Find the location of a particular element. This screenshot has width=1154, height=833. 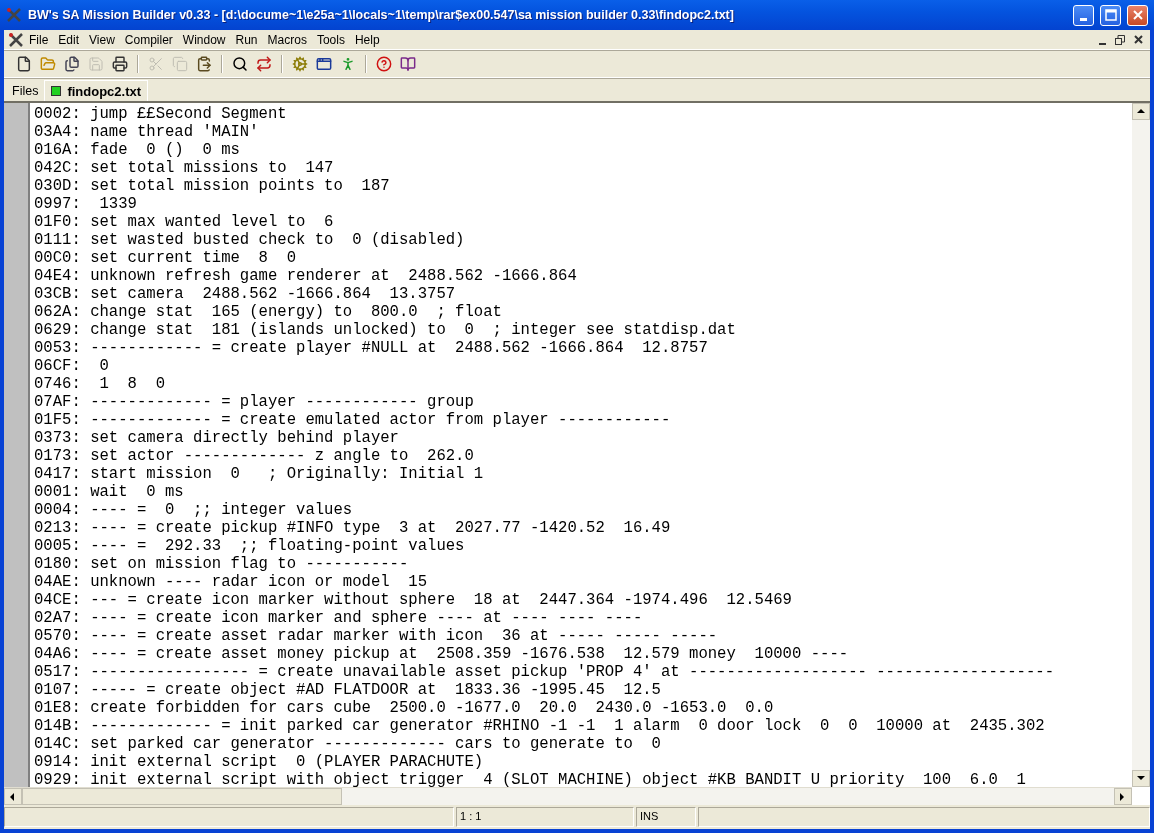

code-line: 03A4: name thread 'MAIN' is located at coordinates (147, 132).